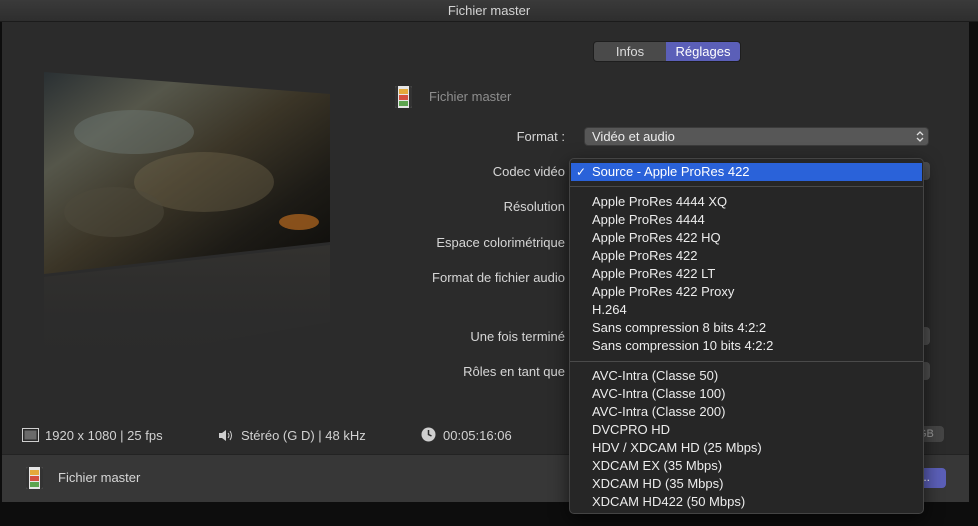  What do you see at coordinates (658, 412) in the screenshot?
I see `menu-item: AVC-Intra (Classe 200)` at bounding box center [658, 412].